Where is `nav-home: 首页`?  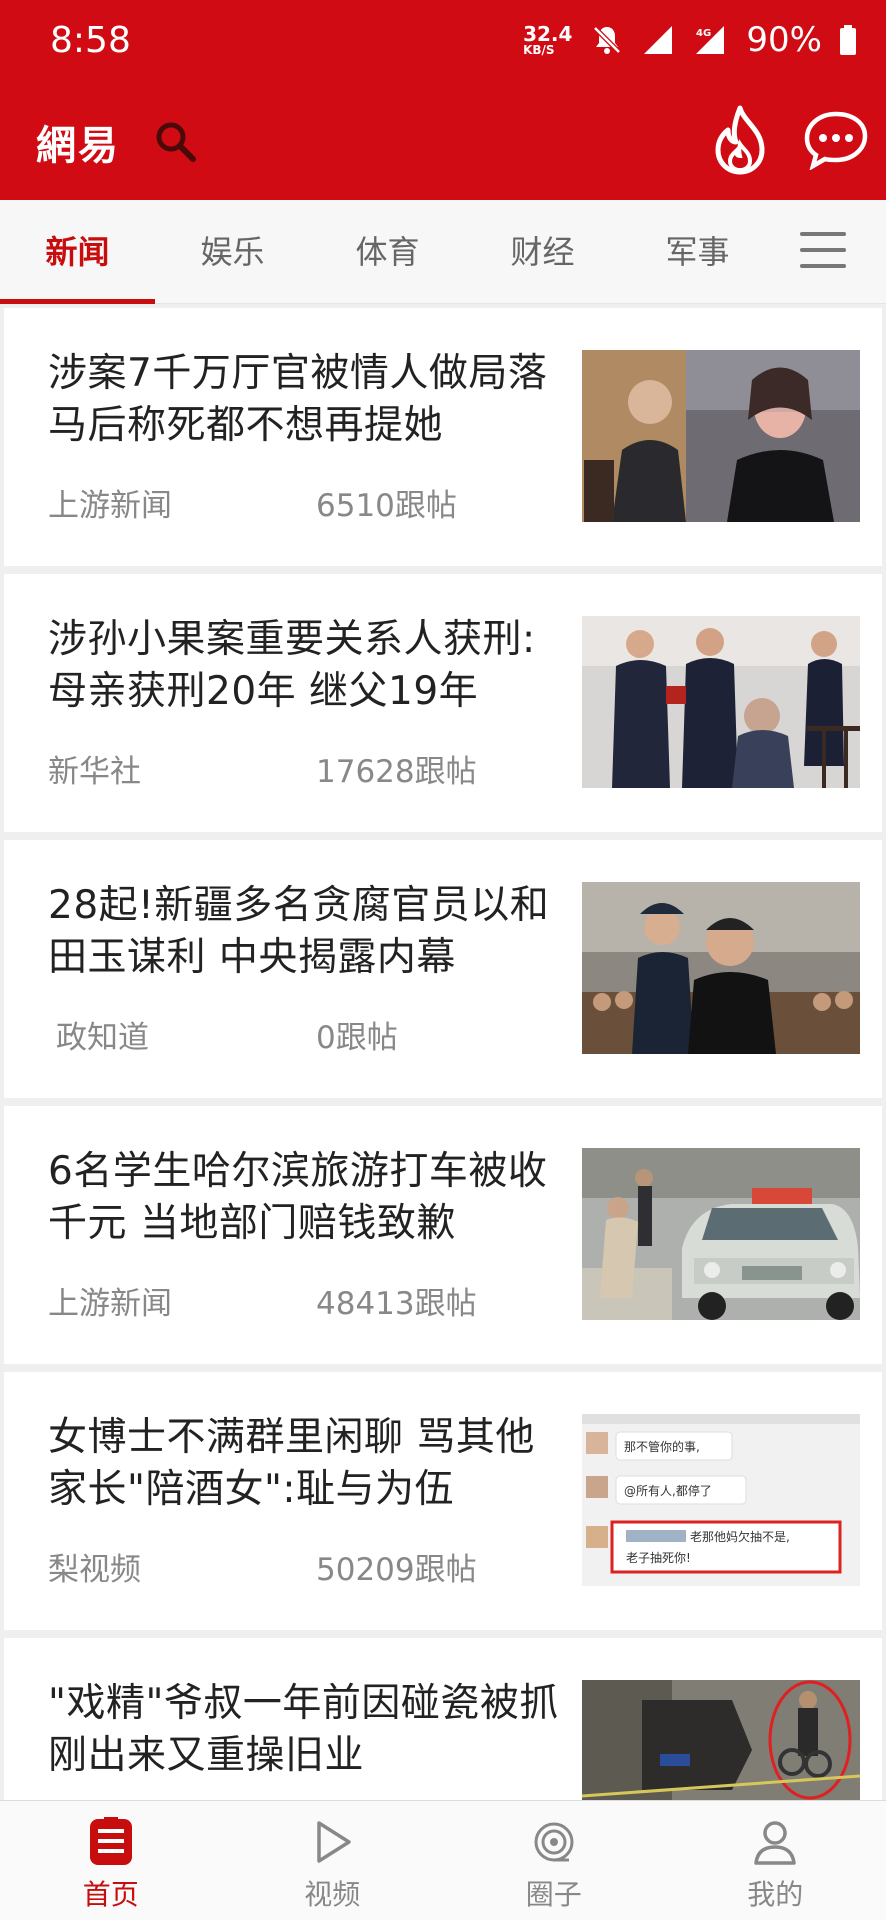 nav-home: 首页 is located at coordinates (111, 1860).